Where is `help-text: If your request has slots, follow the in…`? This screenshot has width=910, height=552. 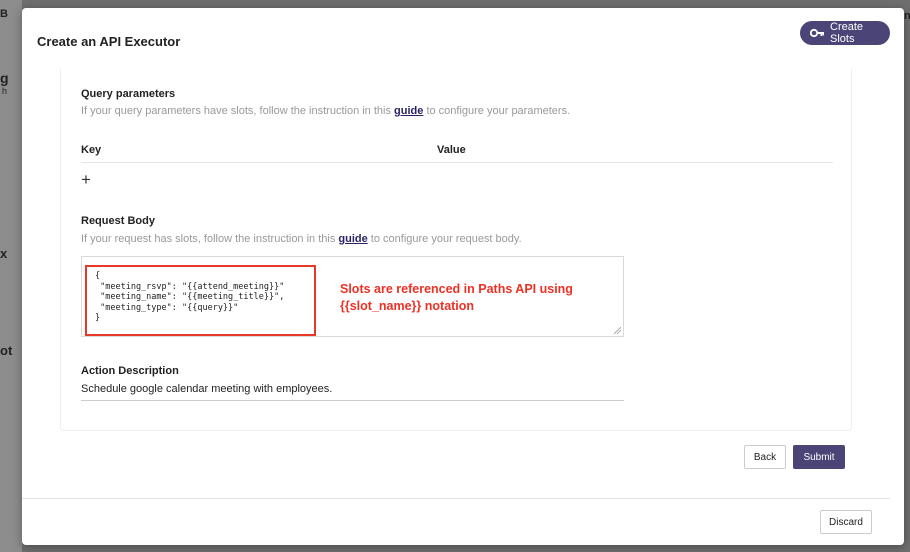
help-text: If your request has slots, follow the in… is located at coordinates (210, 239).